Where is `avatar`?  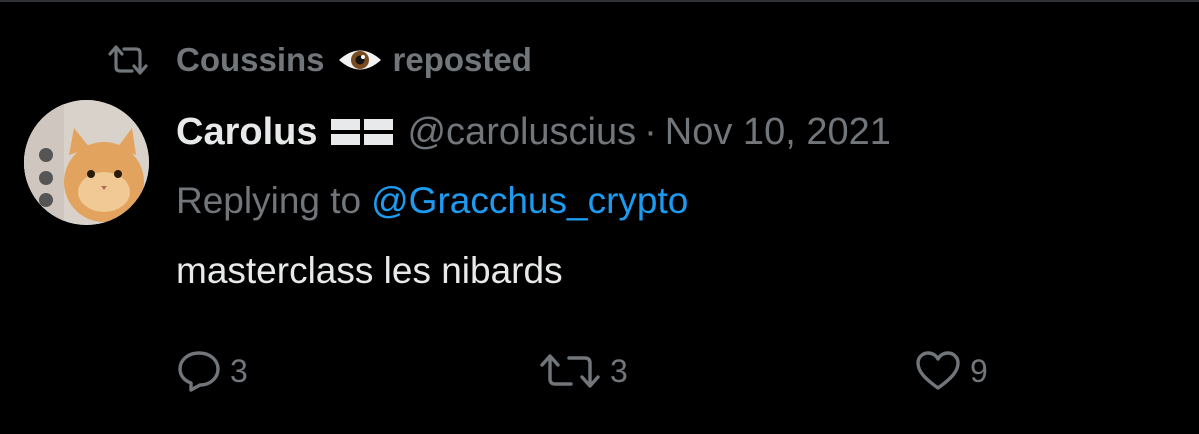 avatar is located at coordinates (86, 162).